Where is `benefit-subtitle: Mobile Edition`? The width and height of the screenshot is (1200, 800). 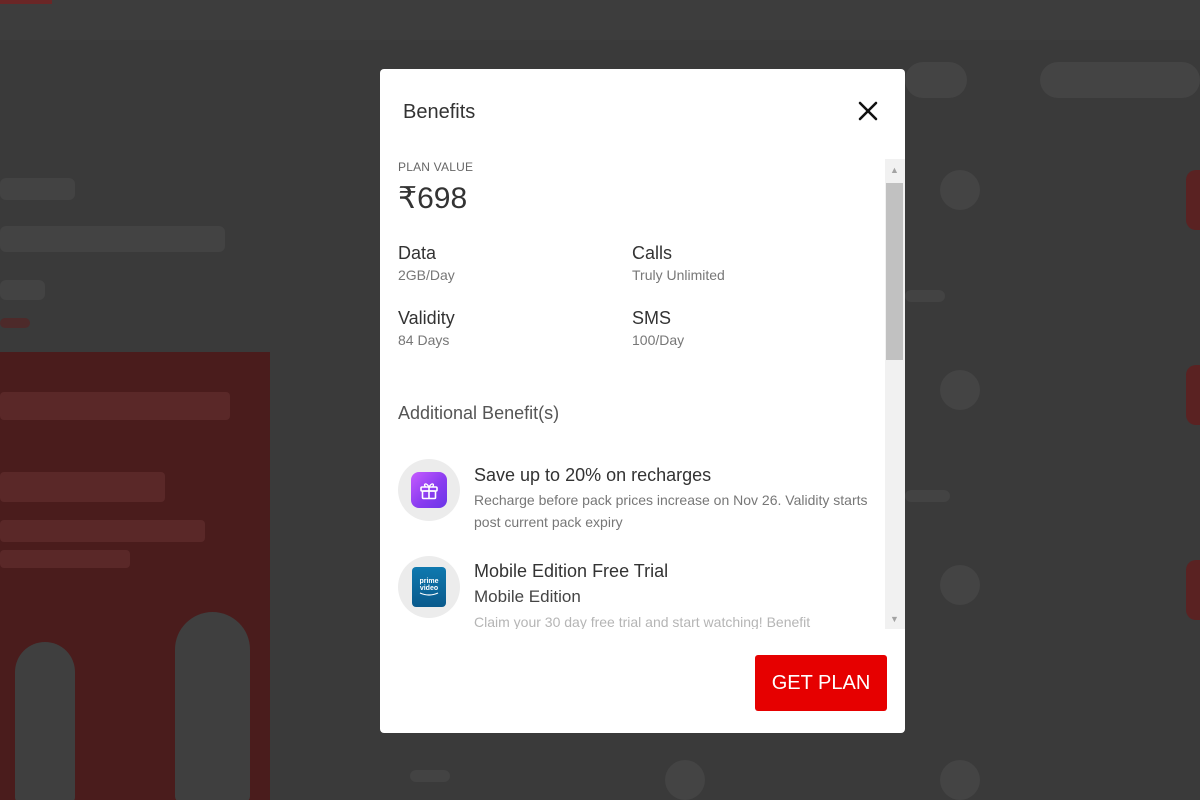 benefit-subtitle: Mobile Edition is located at coordinates (527, 596).